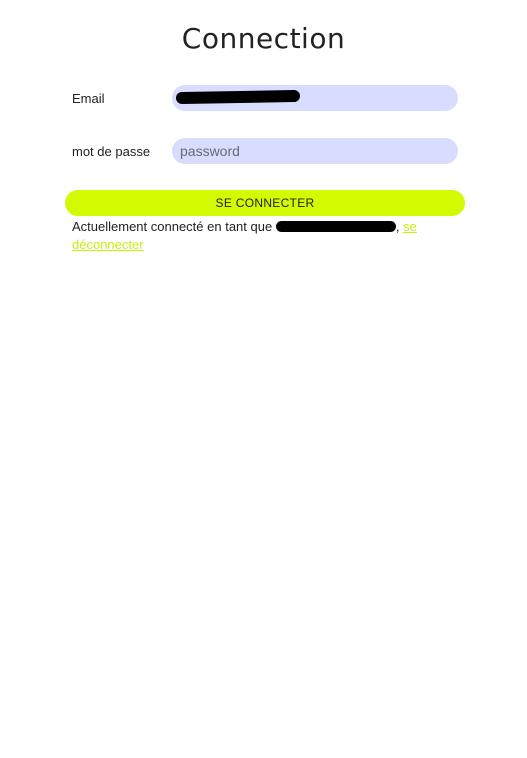 Image resolution: width=527 pixels, height=758 pixels. I want to click on email-row: Email, so click(265, 98).